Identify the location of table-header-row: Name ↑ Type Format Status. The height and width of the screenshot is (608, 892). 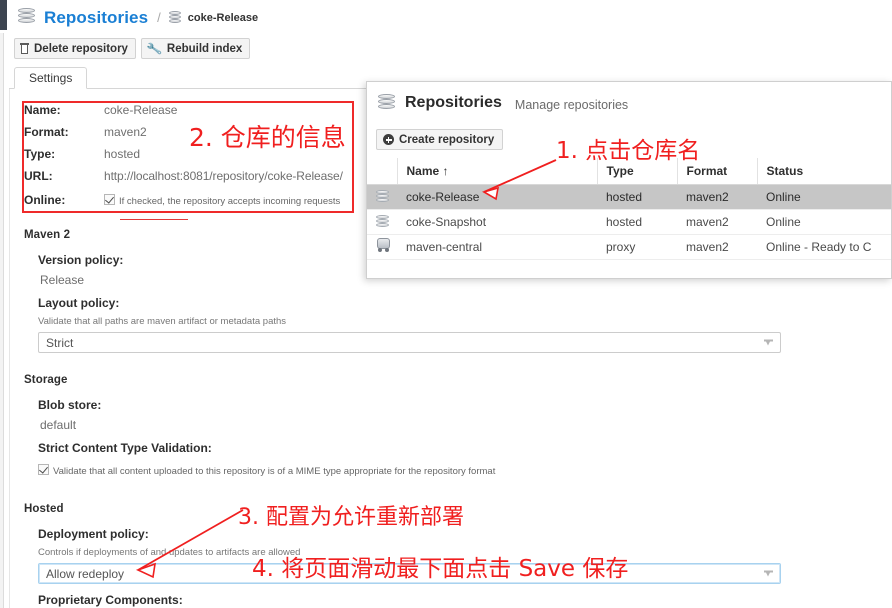
(629, 171).